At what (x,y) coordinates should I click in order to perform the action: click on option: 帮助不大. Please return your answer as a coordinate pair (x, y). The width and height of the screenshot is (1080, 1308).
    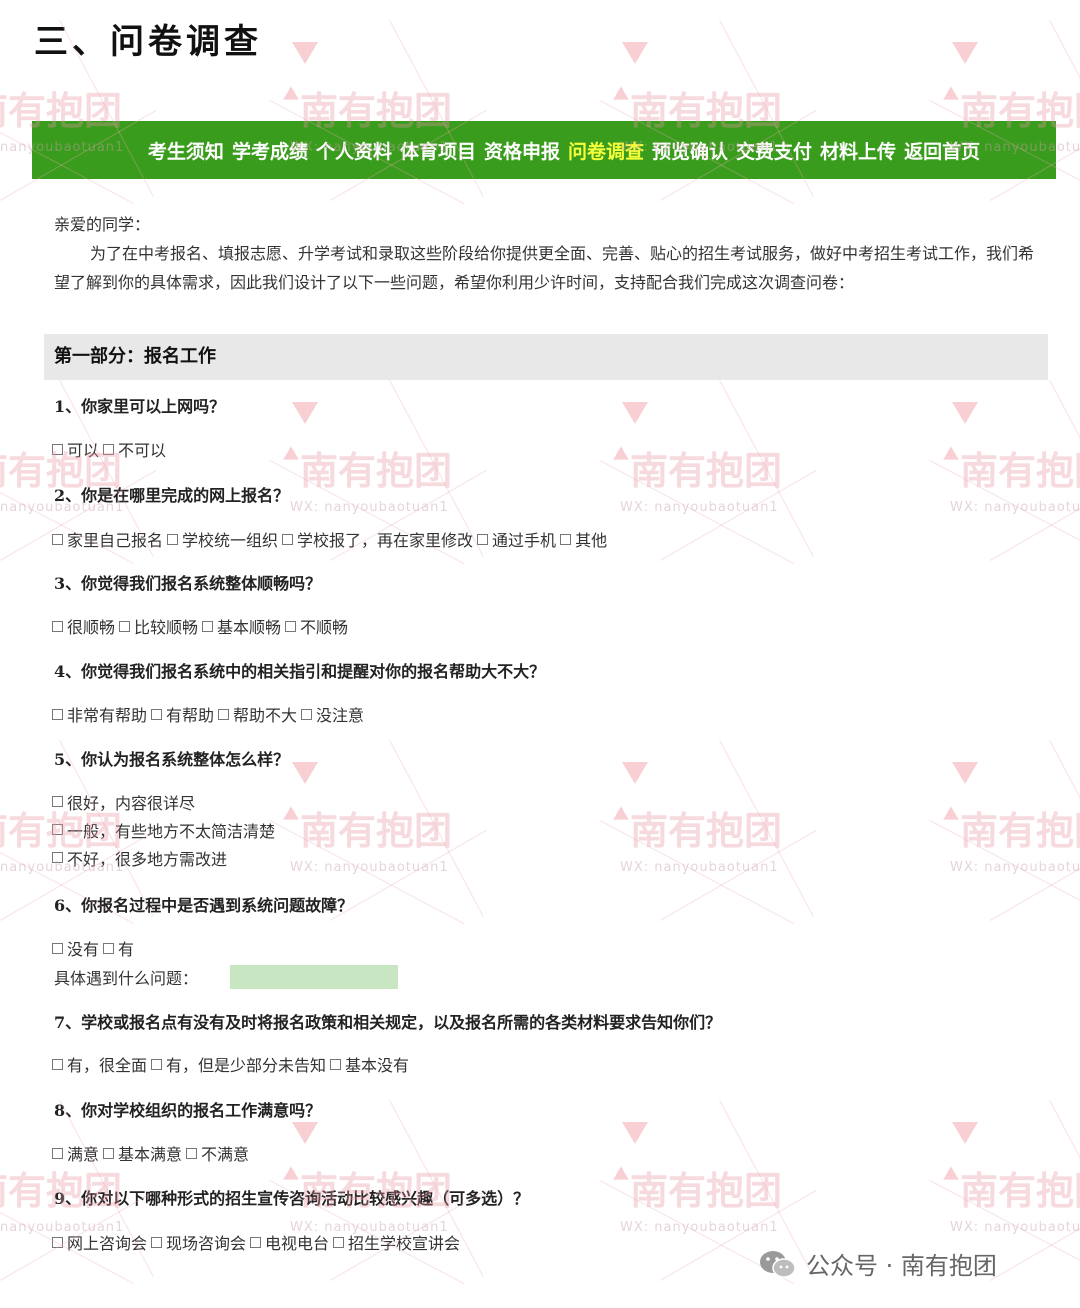
    Looking at the image, I should click on (257, 714).